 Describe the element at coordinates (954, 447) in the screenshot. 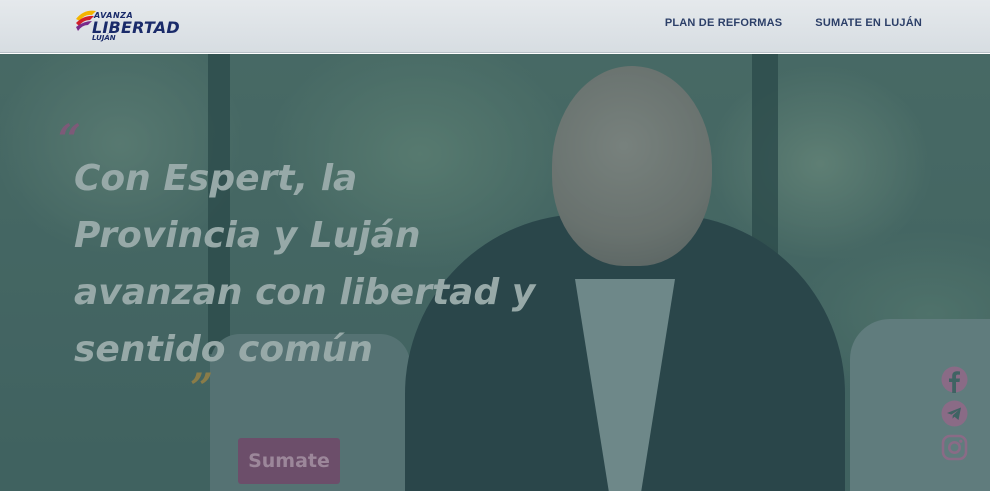

I see `instagram-icon` at that location.